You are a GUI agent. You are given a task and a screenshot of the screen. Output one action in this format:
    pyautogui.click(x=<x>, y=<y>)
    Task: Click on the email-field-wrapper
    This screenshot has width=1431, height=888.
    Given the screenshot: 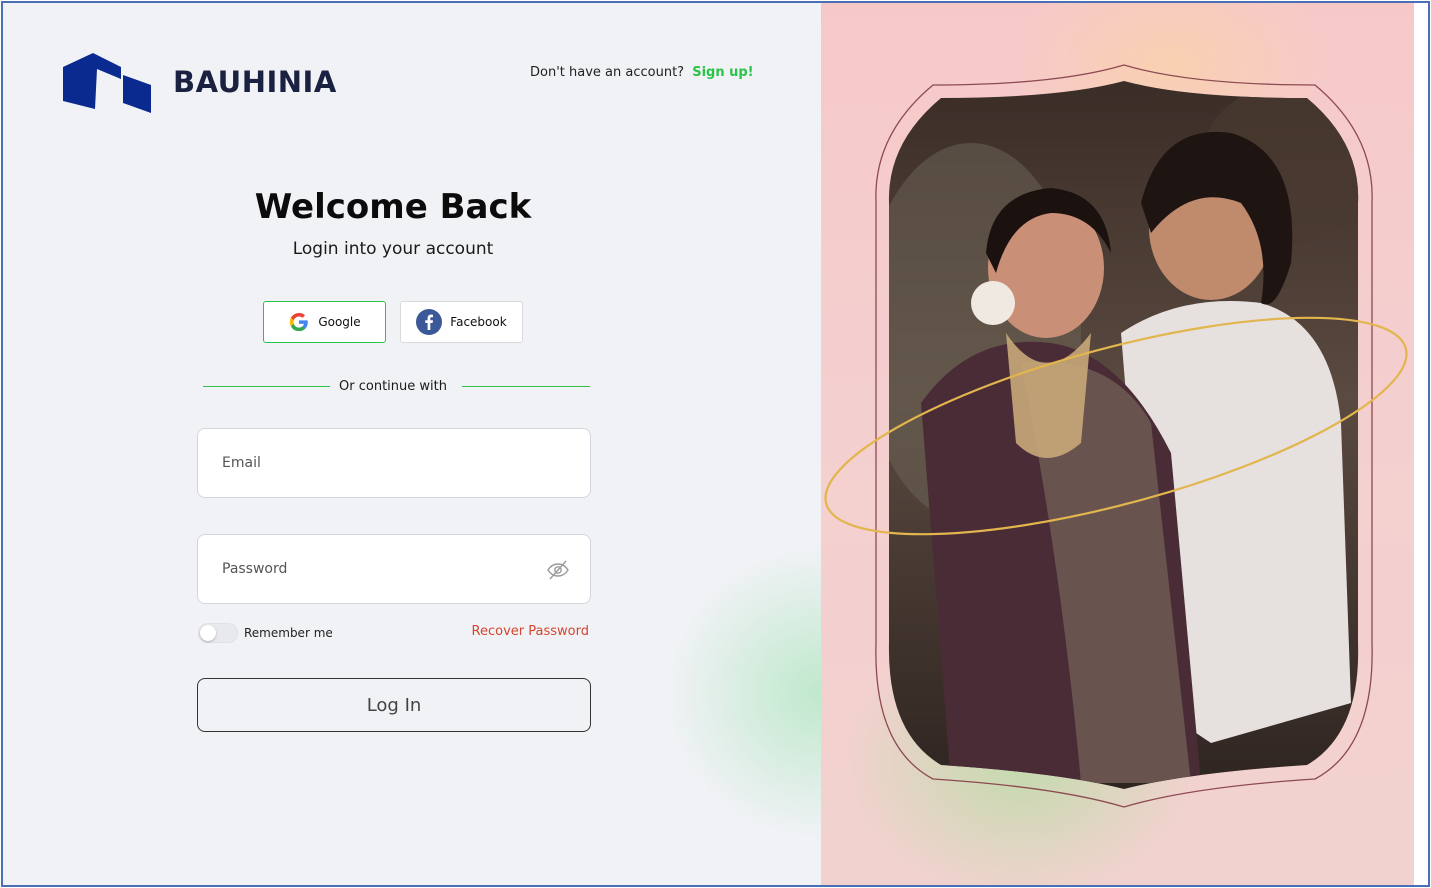 What is the action you would take?
    pyautogui.click(x=394, y=463)
    